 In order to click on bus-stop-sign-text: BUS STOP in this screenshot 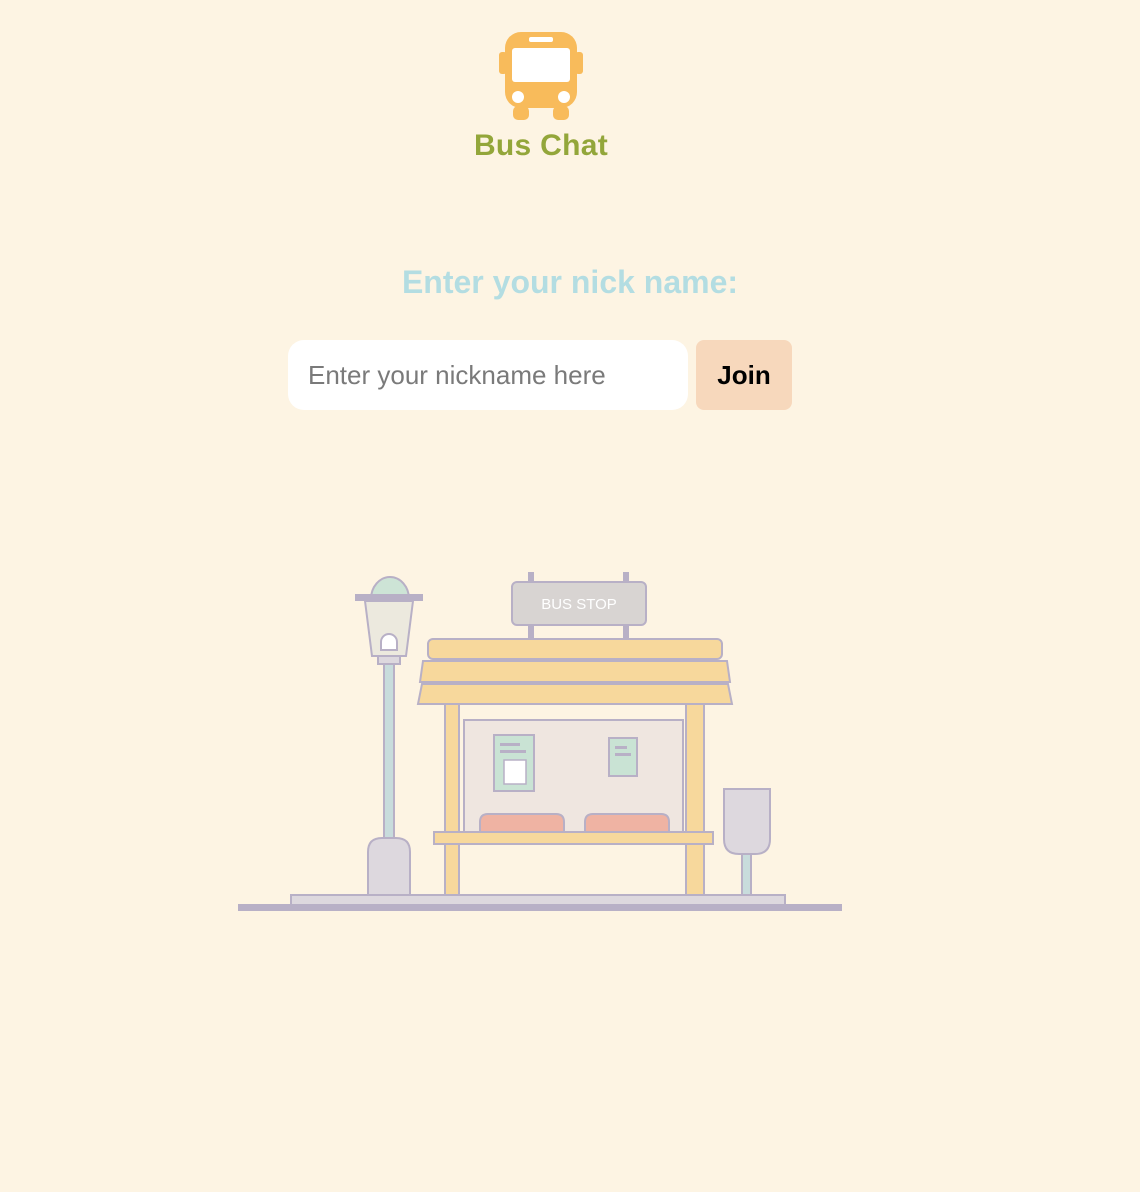, I will do `click(579, 604)`.